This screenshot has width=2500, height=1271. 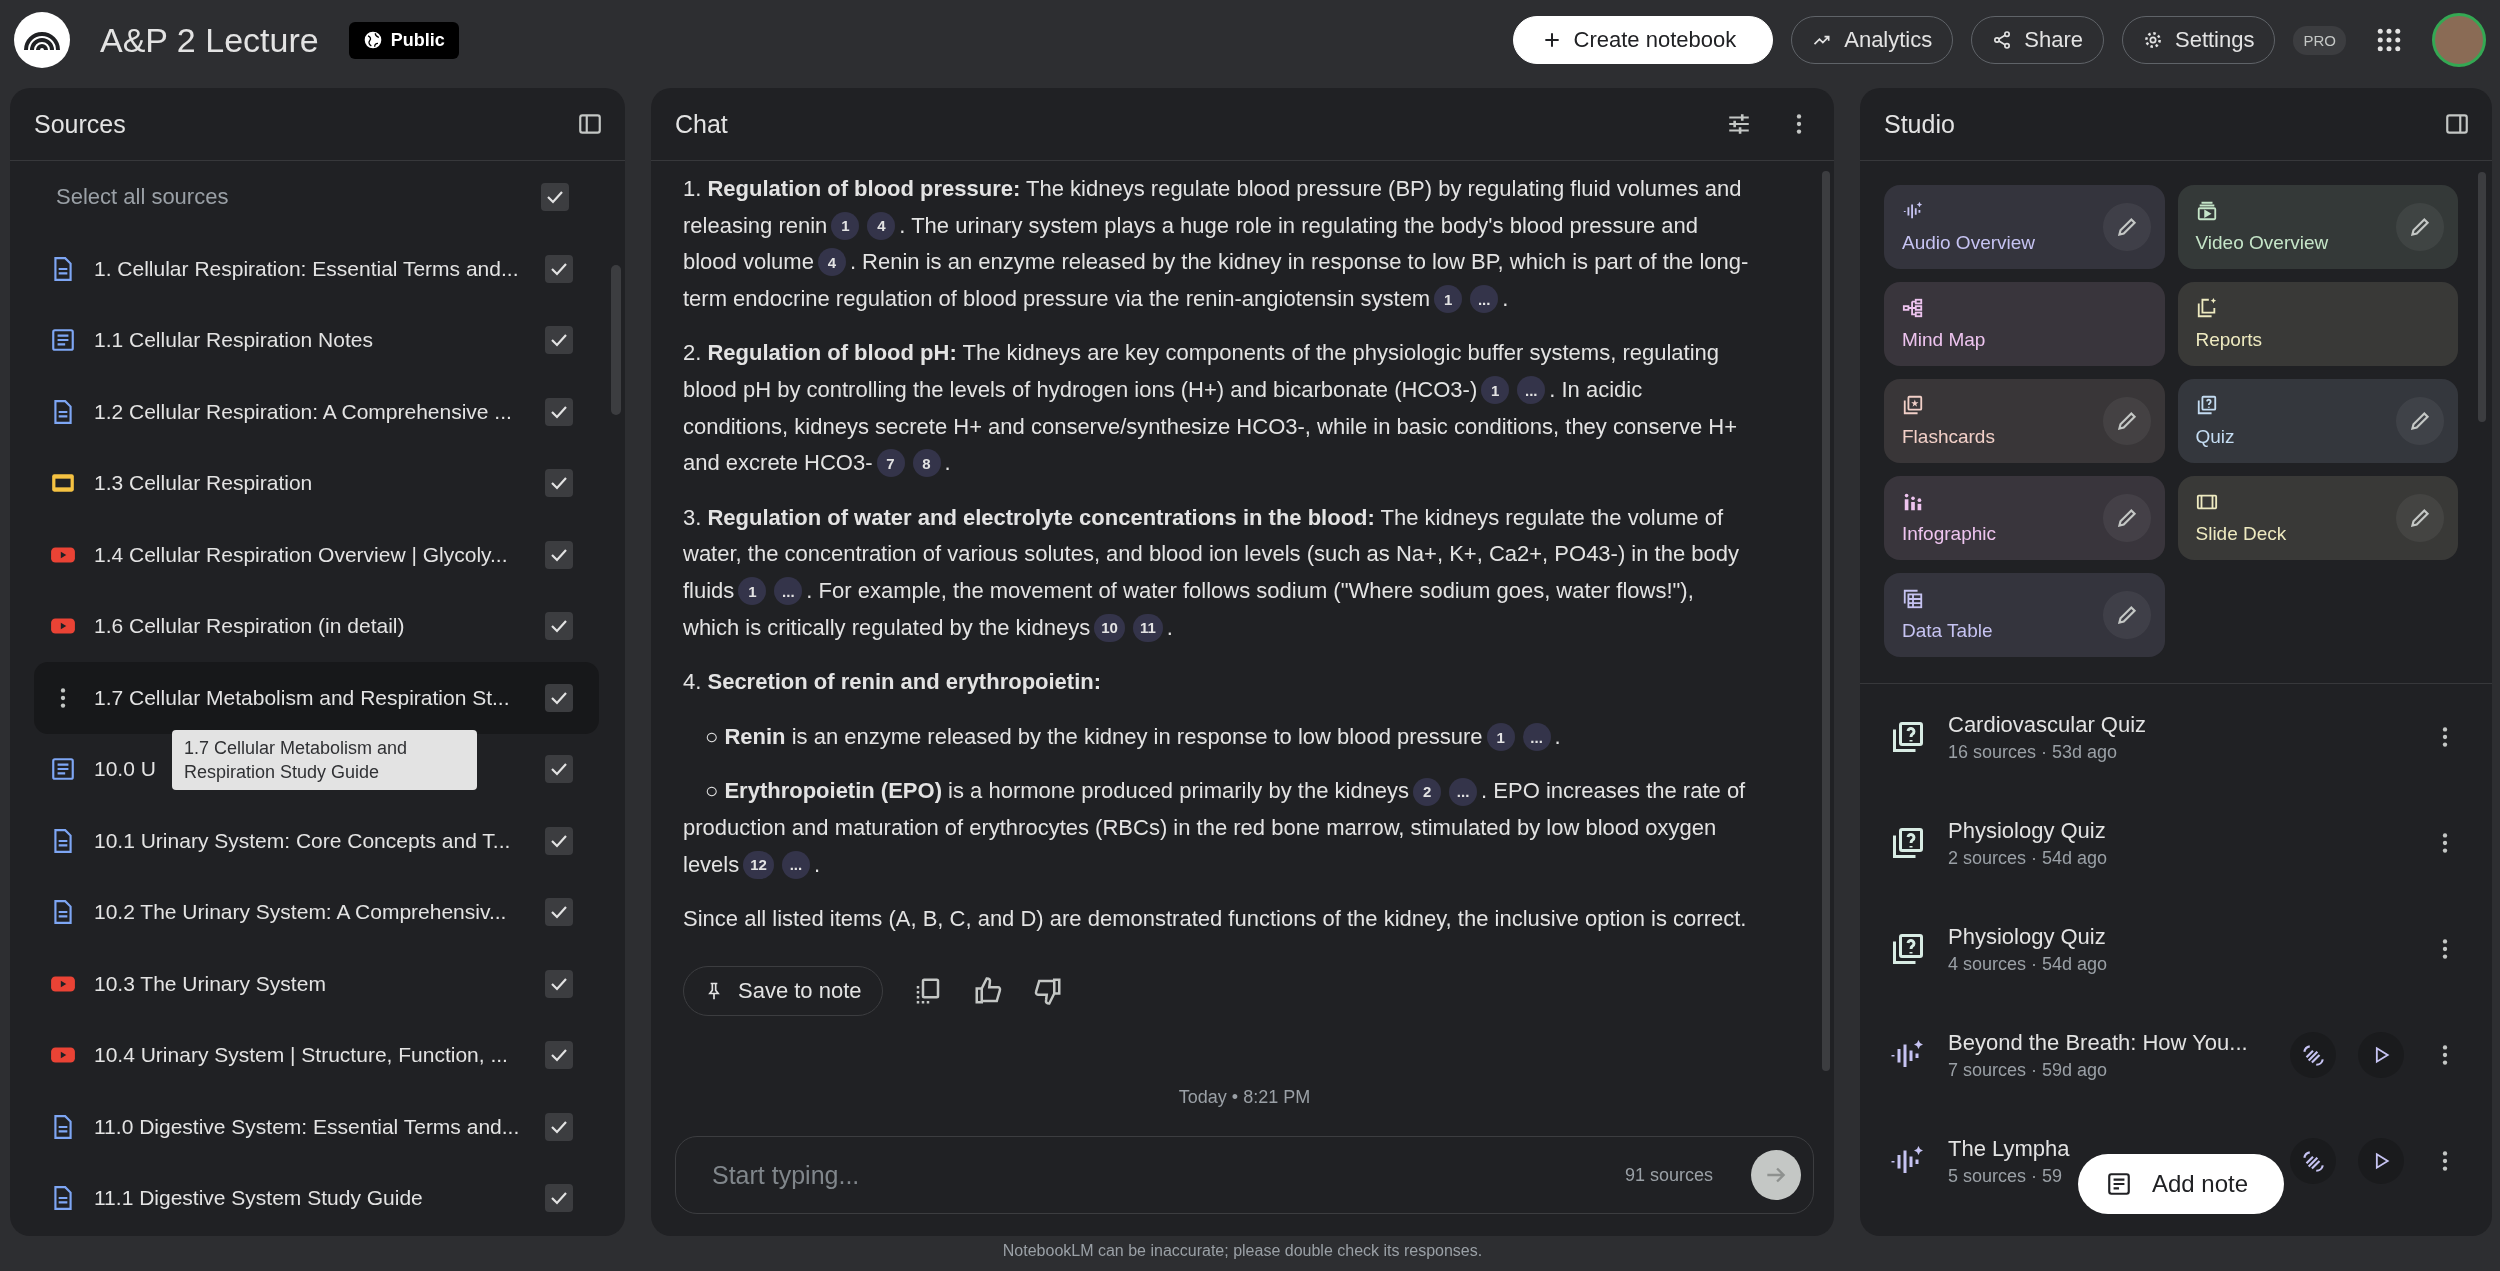 I want to click on answer-text: Since all listed items (A, B, C, and D) are demonstrated functions of the kidney, the inclusive option is correct., so click(x=1215, y=919).